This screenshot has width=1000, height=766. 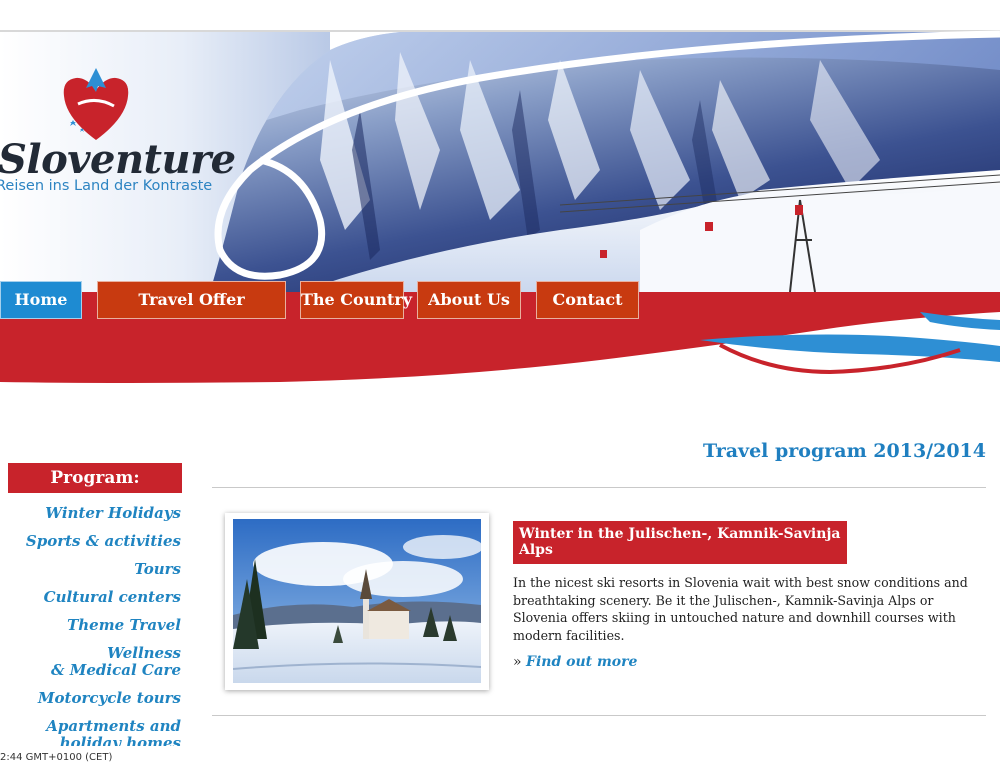 I want to click on sidebar-item-apartments-holiday-homes: Apartments and holiday homes, so click(x=95, y=732).